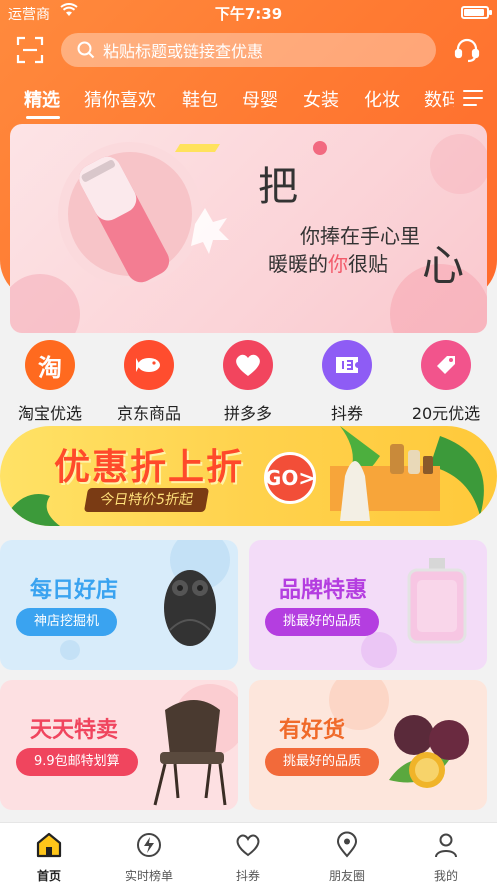  Describe the element at coordinates (399, 734) in the screenshot. I see `passion-fruit-image` at that location.